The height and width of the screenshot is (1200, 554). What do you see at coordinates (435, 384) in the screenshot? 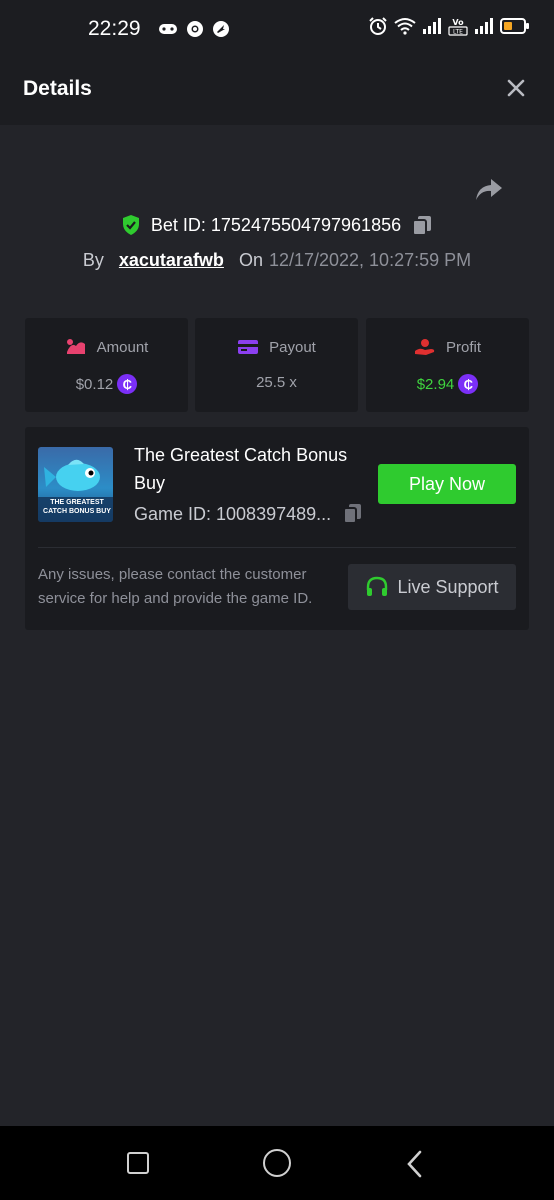
I see `profit-value: $2.94` at bounding box center [435, 384].